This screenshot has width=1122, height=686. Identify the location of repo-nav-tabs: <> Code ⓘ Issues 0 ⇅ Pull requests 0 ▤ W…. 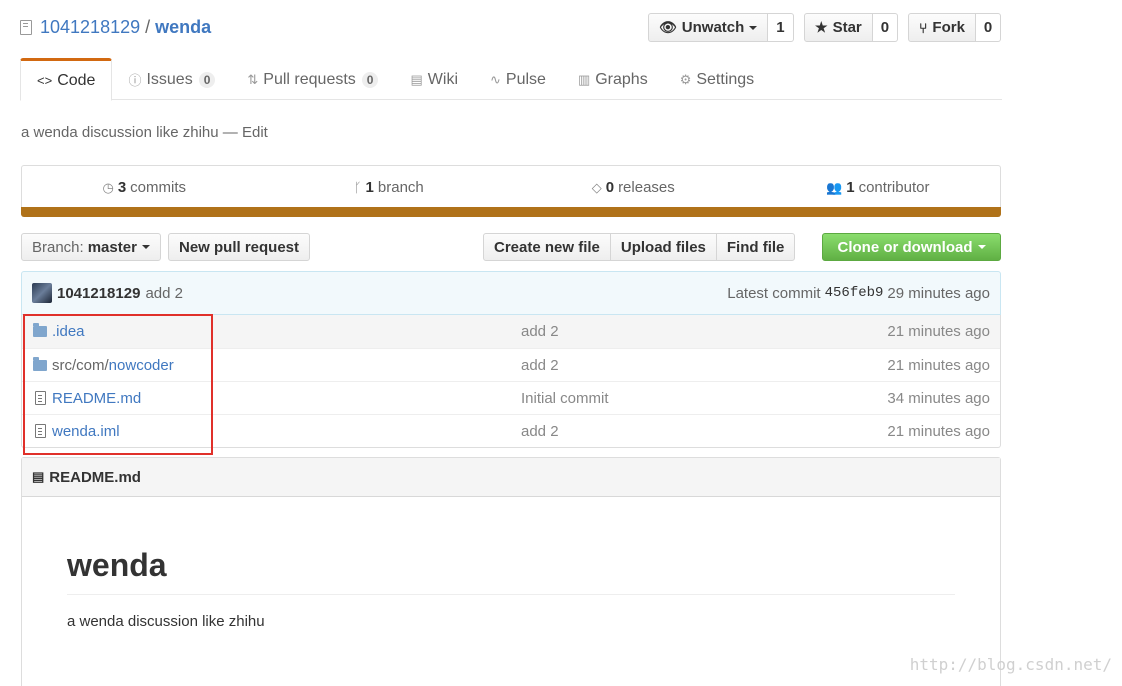
(511, 79).